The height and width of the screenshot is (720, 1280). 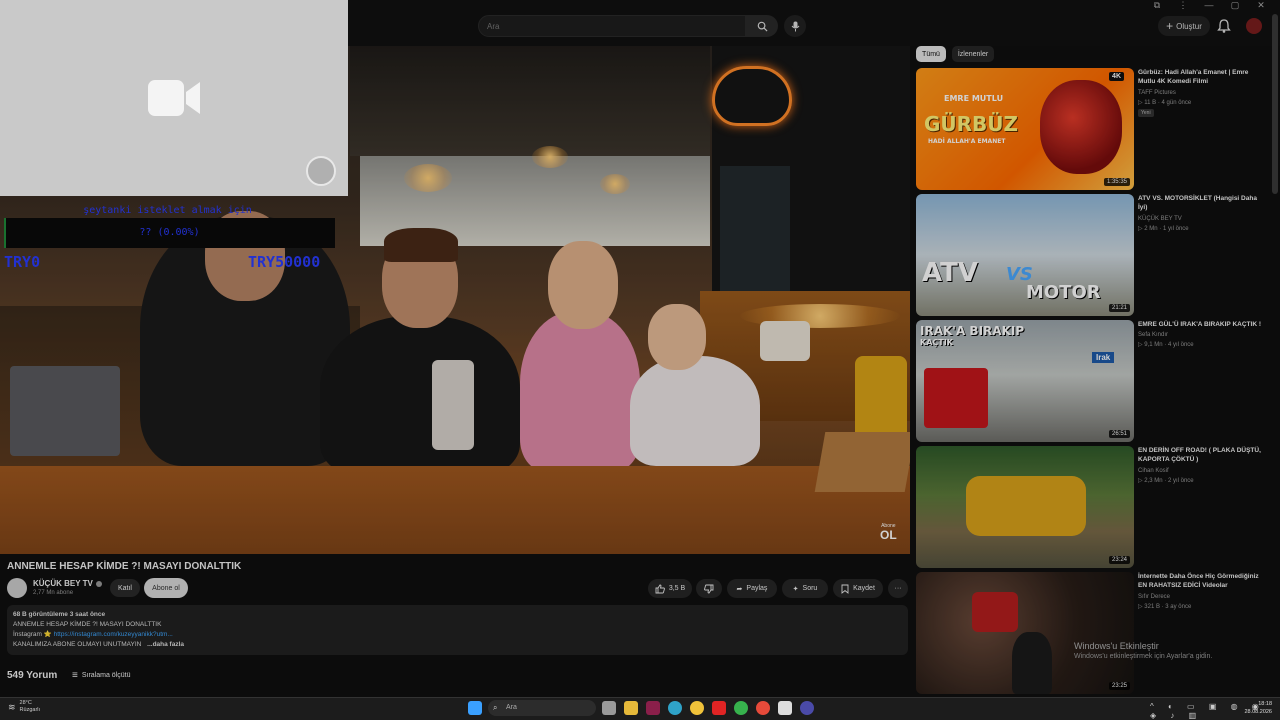 I want to click on restaurant-ceiling, so click(x=530, y=101).